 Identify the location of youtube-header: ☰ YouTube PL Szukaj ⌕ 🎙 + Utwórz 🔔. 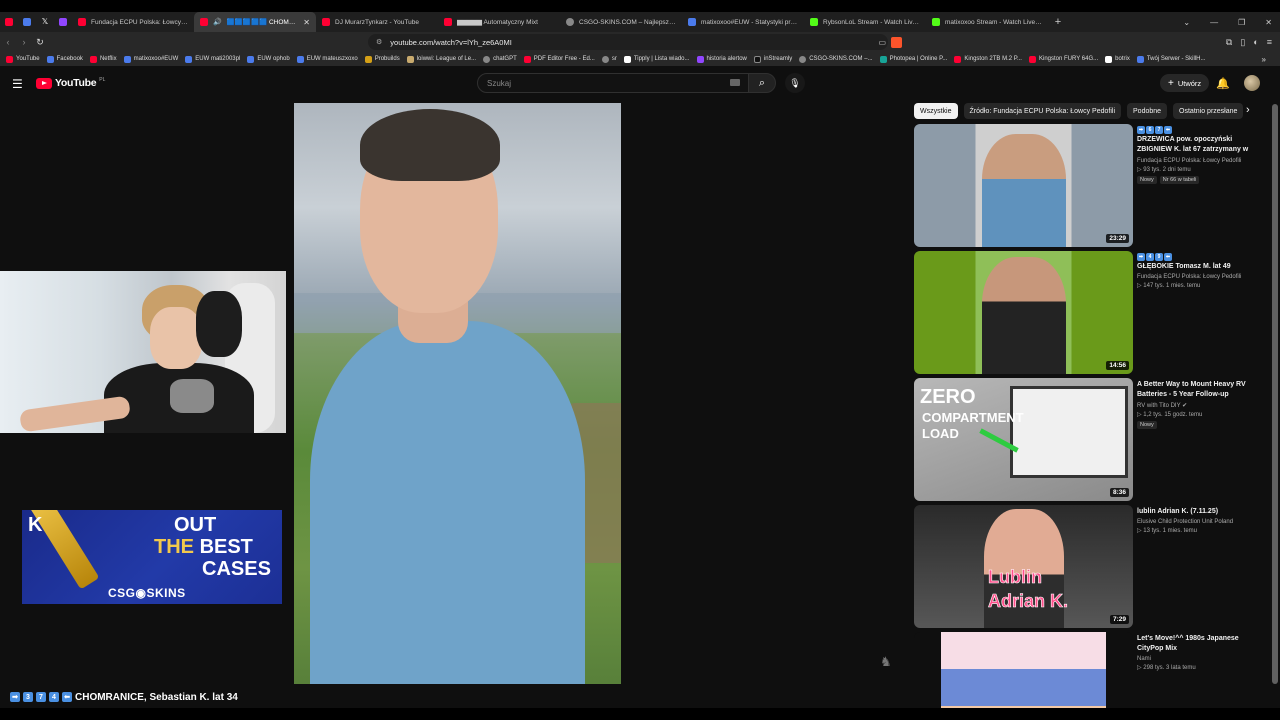
(640, 83).